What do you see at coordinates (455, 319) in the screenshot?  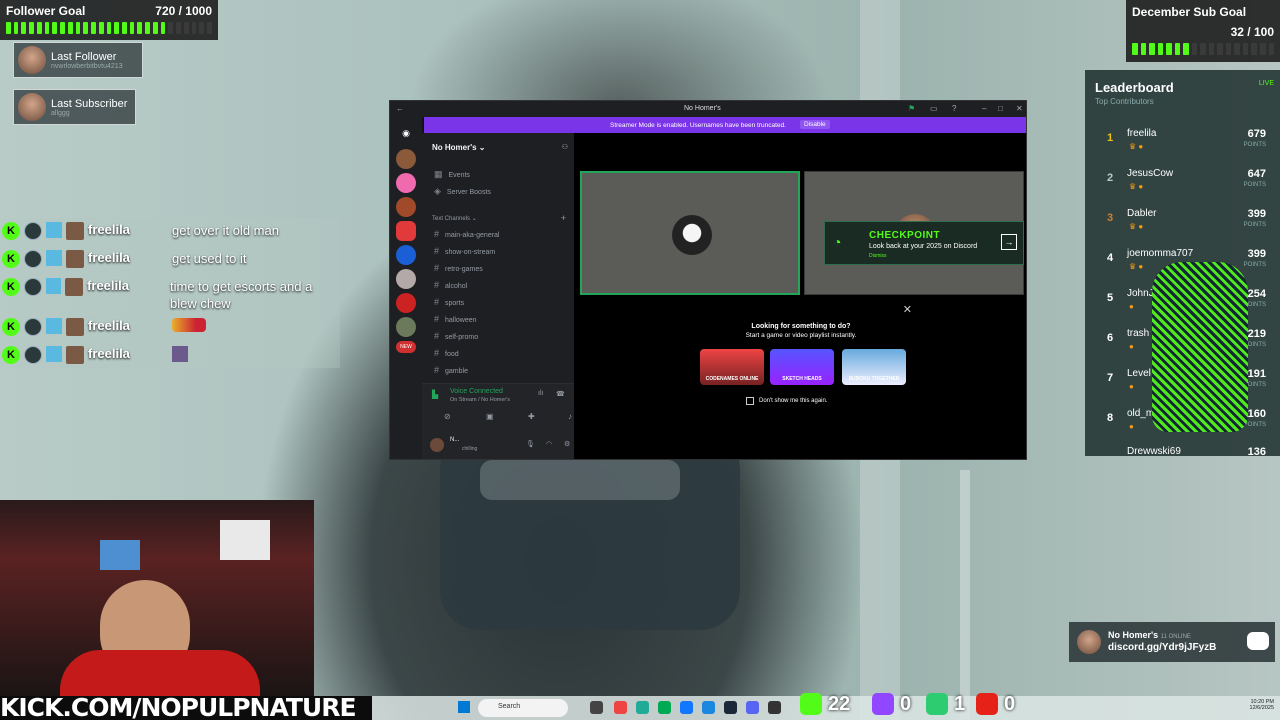 I see `channel-item: # halloween` at bounding box center [455, 319].